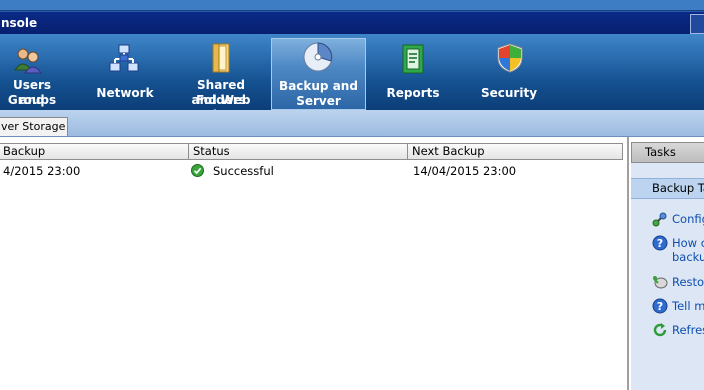  I want to click on reports-icon, so click(413, 59).